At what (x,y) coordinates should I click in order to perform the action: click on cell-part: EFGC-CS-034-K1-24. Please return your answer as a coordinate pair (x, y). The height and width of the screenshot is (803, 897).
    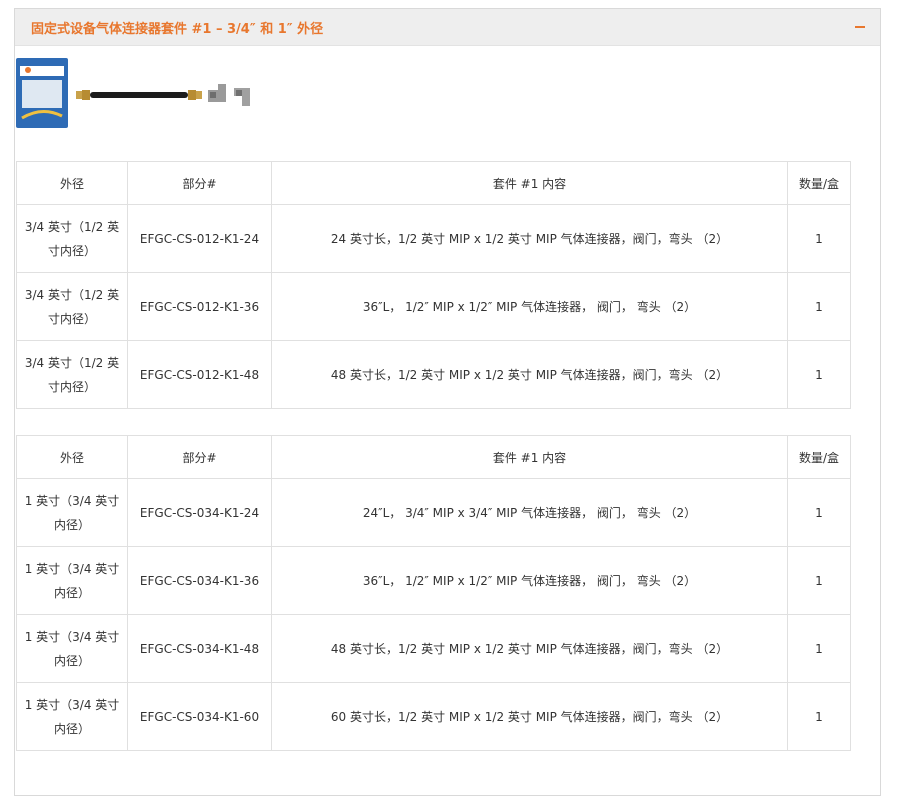
    Looking at the image, I should click on (199, 512).